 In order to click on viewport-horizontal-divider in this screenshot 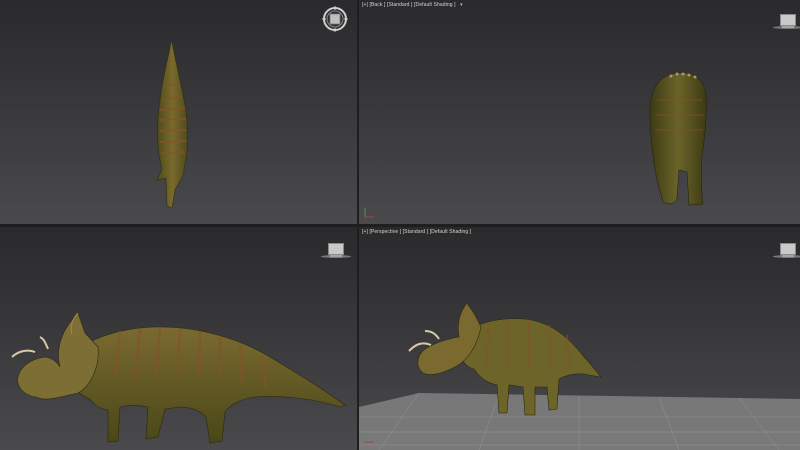, I will do `click(400, 225)`.